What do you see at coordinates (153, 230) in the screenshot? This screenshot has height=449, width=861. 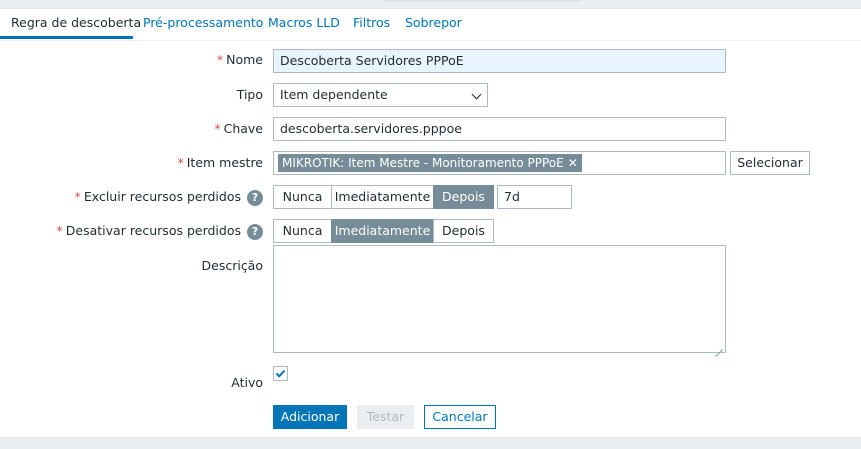 I see `disable-lost-label-text: Desativar recursos perdidos` at bounding box center [153, 230].